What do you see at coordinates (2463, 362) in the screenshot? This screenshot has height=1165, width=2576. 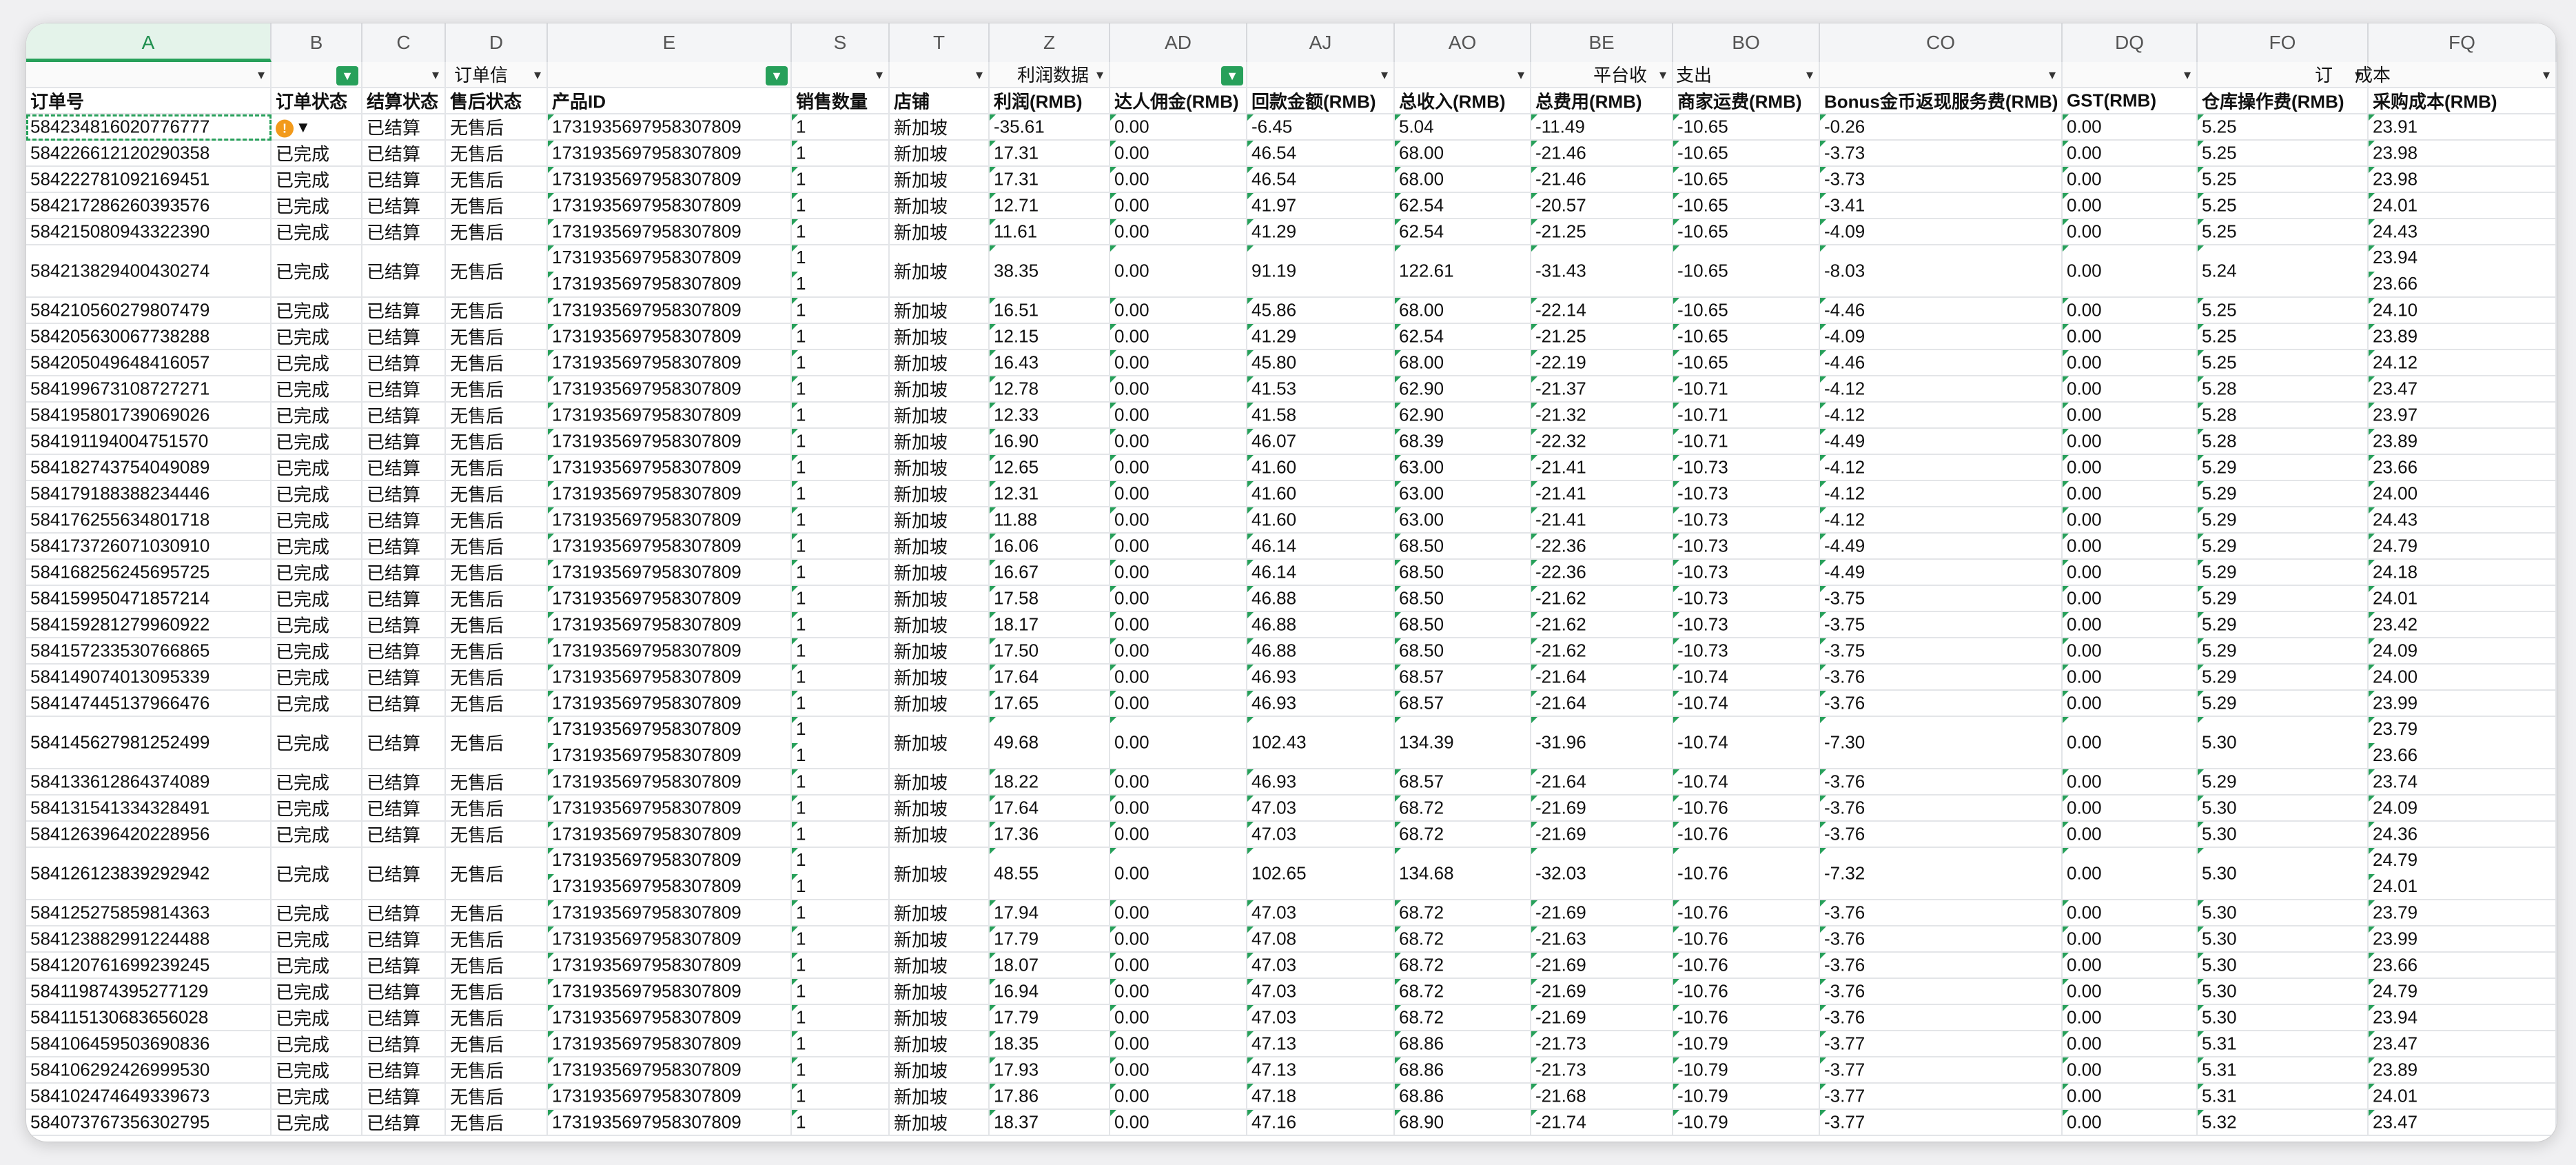 I see `cell-fq: 24.12` at bounding box center [2463, 362].